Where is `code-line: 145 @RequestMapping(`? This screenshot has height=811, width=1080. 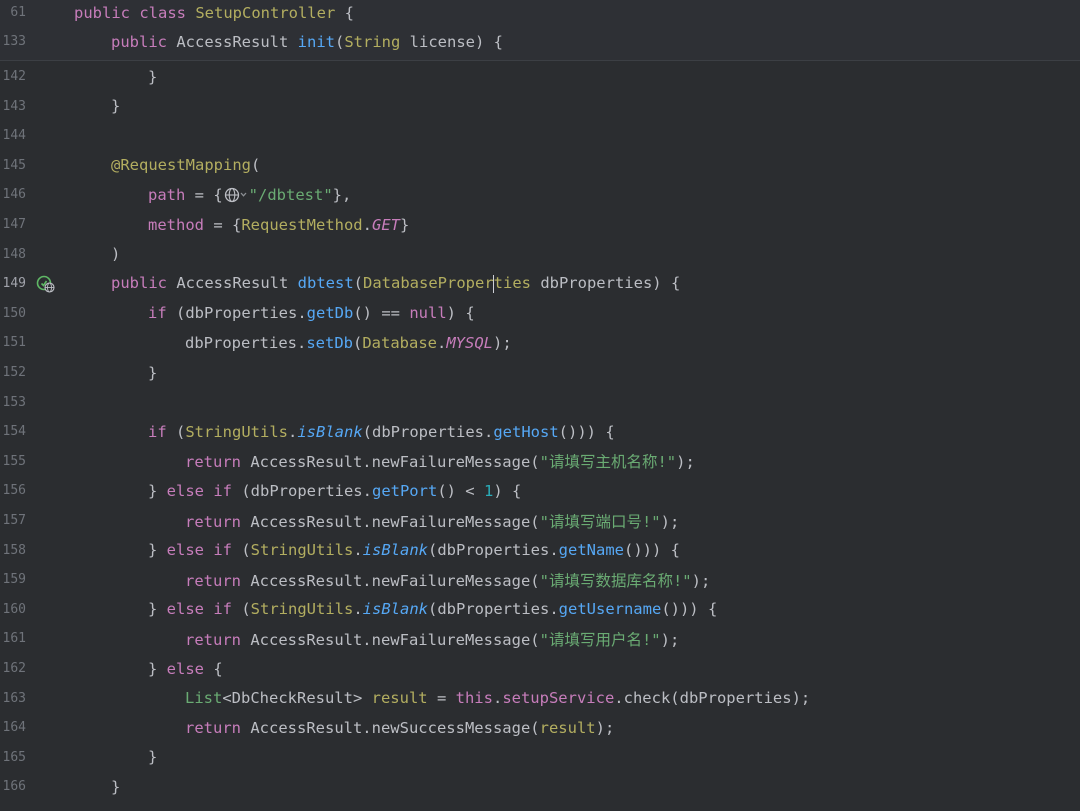
code-line: 145 @RequestMapping( is located at coordinates (540, 165).